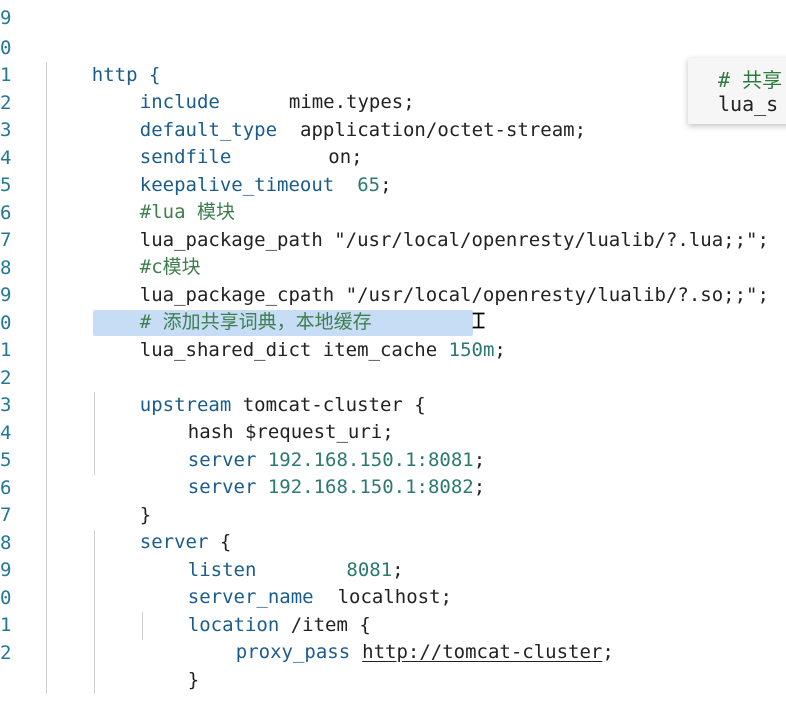 The image size is (786, 721). Describe the element at coordinates (340, 115) in the screenshot. I see `code-line: default_type application/octet-stream;` at that location.